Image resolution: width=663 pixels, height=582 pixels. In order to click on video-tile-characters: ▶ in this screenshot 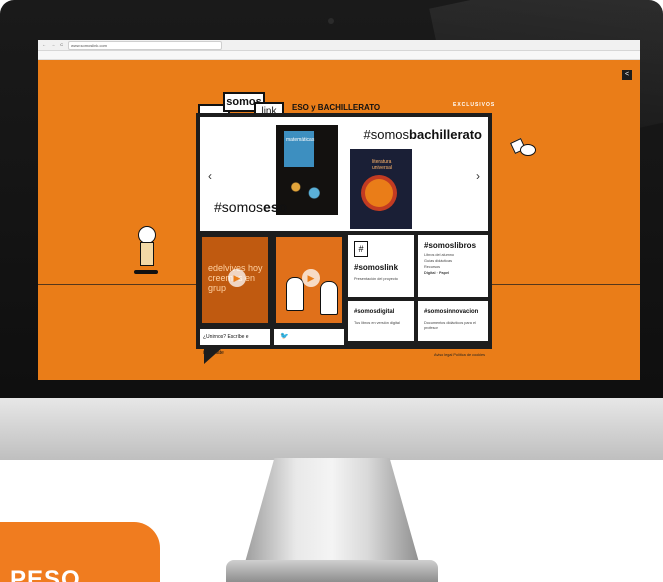, I will do `click(309, 280)`.